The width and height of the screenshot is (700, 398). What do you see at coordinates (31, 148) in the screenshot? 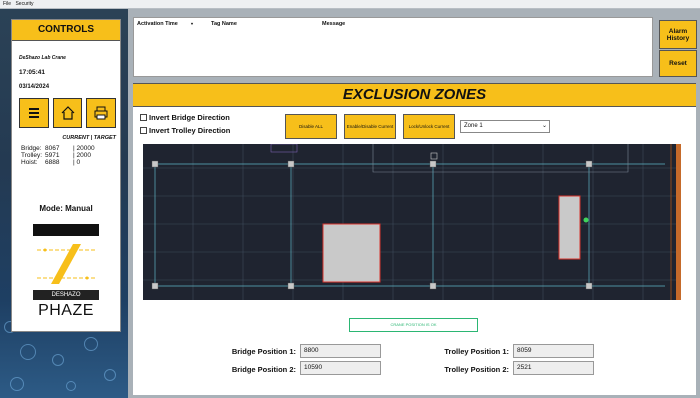
I see `bridge-label: Bridge:` at bounding box center [31, 148].